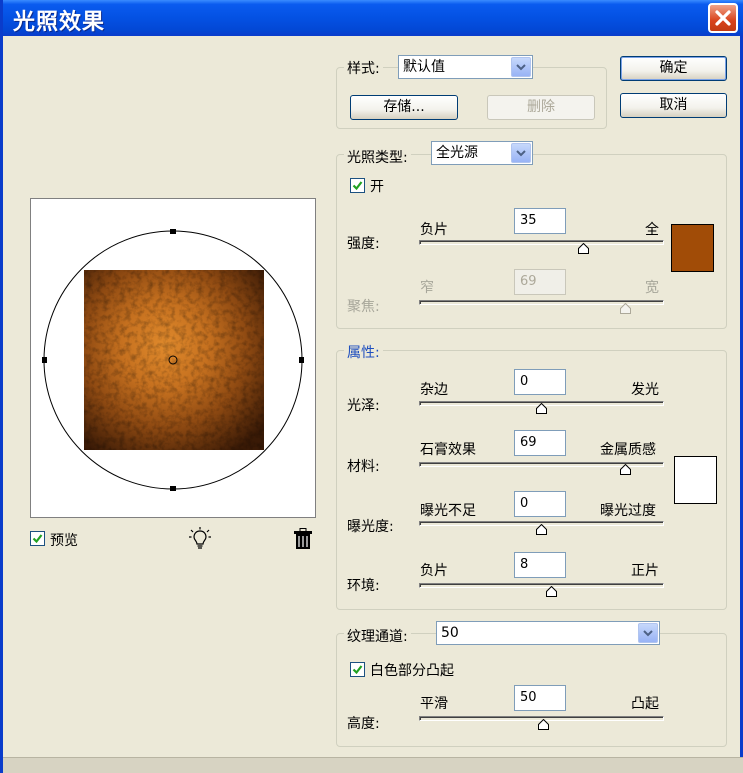  What do you see at coordinates (427, 288) in the screenshot?
I see `focus-min-label: 窄` at bounding box center [427, 288].